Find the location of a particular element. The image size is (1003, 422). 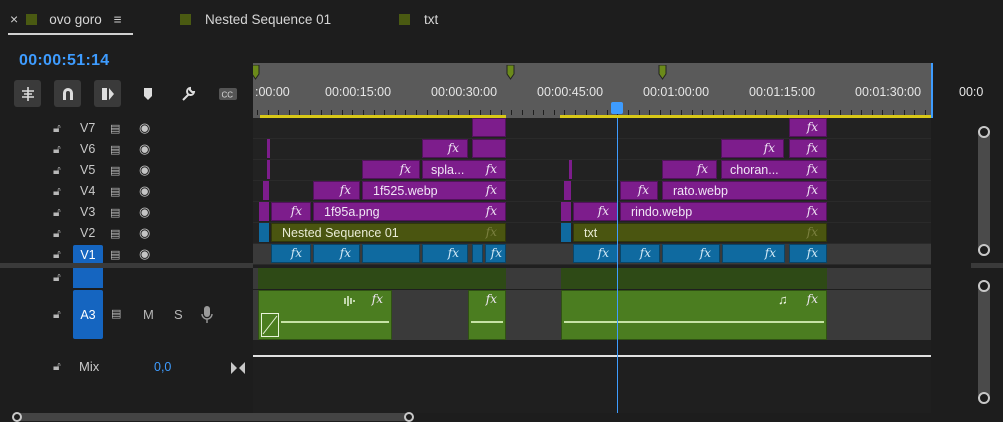

clip: spla... fx is located at coordinates (464, 169).